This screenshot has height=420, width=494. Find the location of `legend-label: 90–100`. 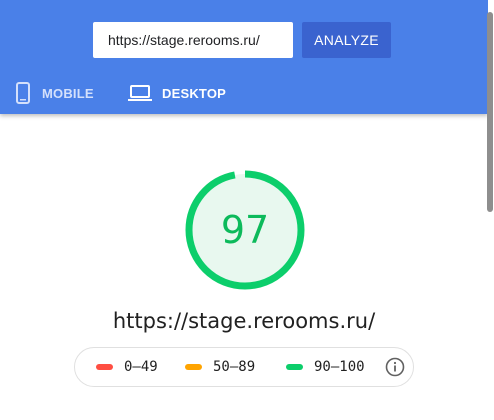

legend-label: 90–100 is located at coordinates (339, 367).